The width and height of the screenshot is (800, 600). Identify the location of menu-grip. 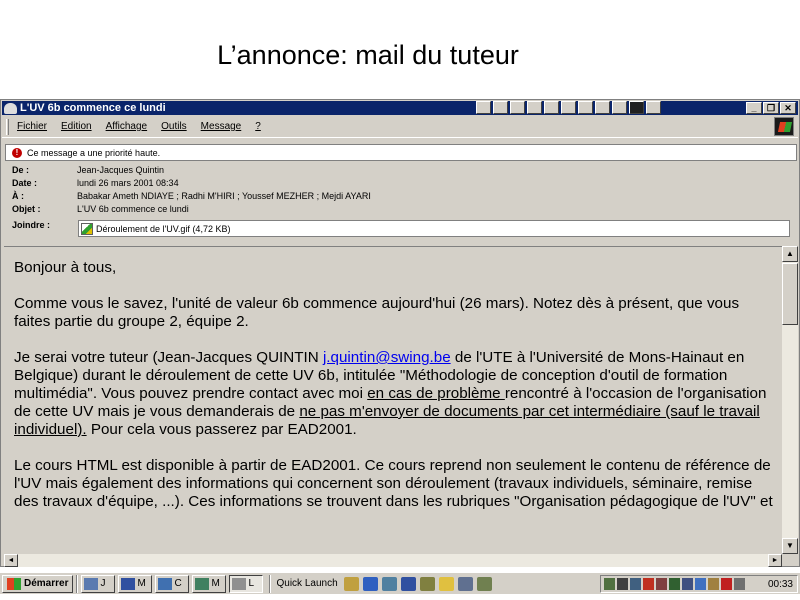
(7, 126).